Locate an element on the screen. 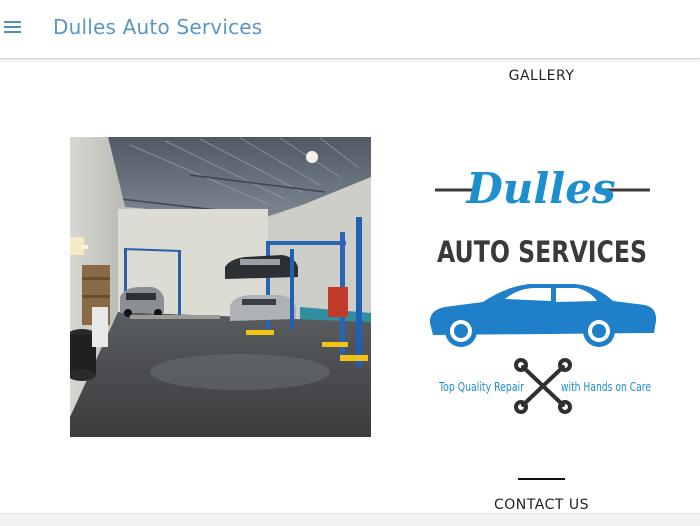  page-bottom-edge is located at coordinates (350, 519).